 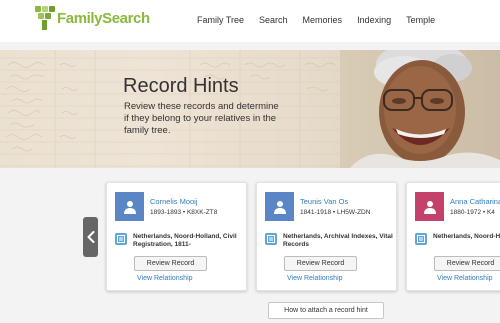 What do you see at coordinates (174, 201) in the screenshot?
I see `person-name-link: Cornelis Mooij` at bounding box center [174, 201].